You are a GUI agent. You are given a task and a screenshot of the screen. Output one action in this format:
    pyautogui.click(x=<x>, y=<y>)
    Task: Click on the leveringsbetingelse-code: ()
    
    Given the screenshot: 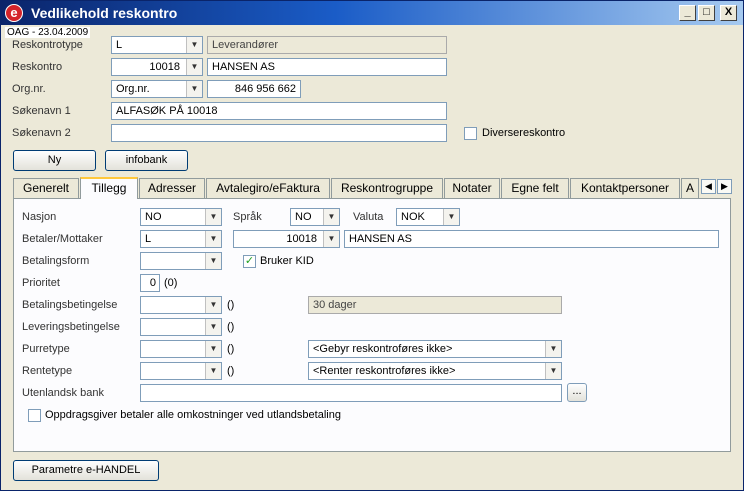 What is the action you would take?
    pyautogui.click(x=231, y=327)
    